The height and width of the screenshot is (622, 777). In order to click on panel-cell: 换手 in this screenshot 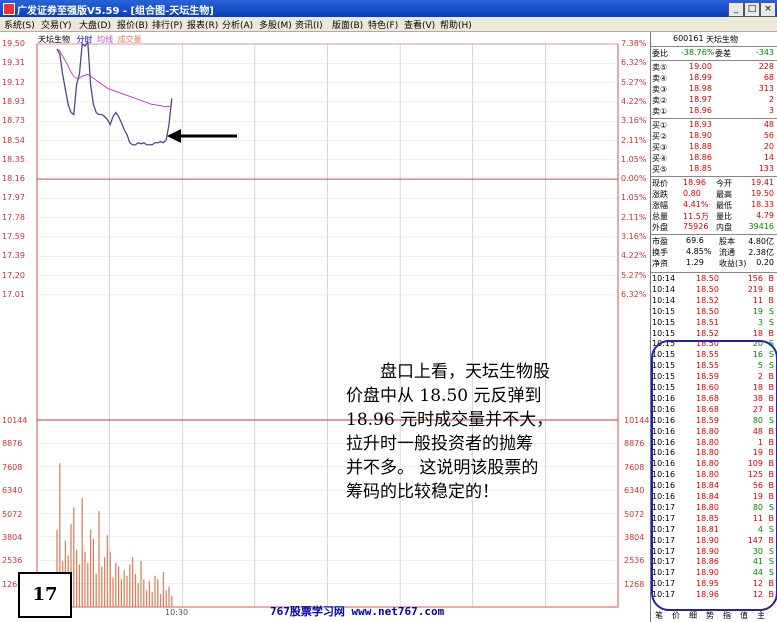, I will do `click(660, 252)`.